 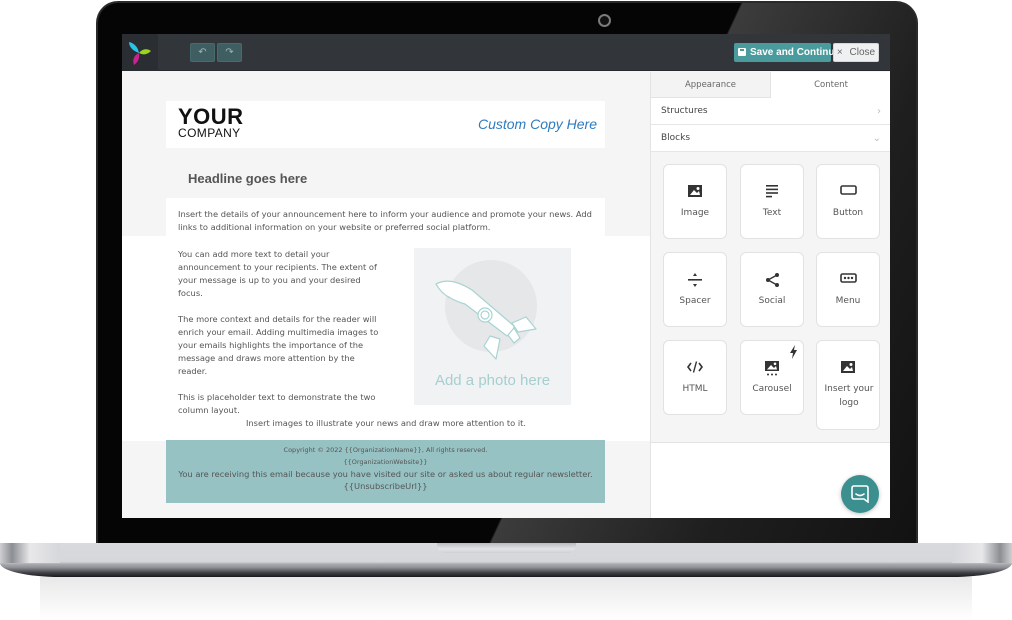 I want to click on save-and-continue-button: Save and Continue, so click(x=787, y=52).